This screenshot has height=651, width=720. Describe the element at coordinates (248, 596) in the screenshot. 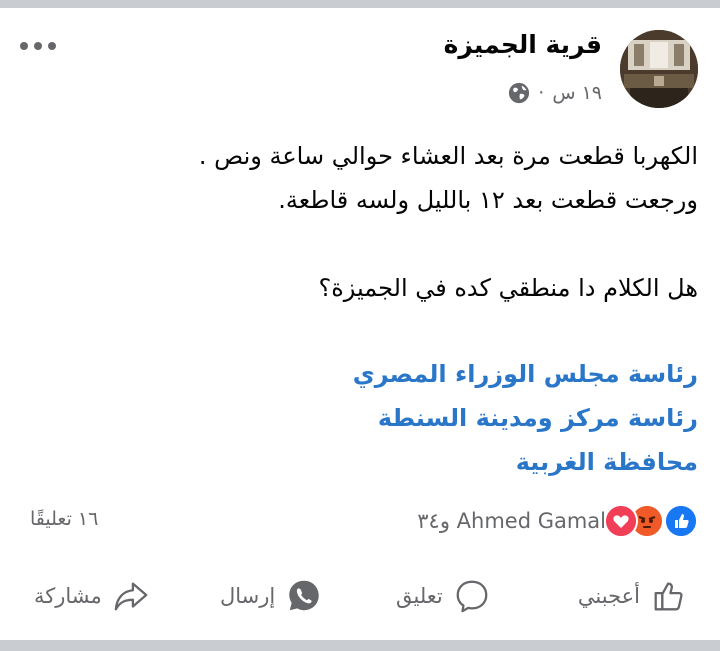

I see `send-label: إرسال` at that location.